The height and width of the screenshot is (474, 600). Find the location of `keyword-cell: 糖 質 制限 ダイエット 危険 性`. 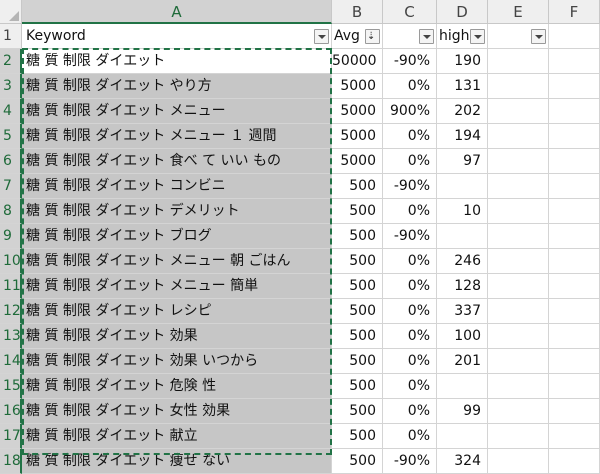

keyword-cell: 糖 質 制限 ダイエット 危険 性 is located at coordinates (177, 386).